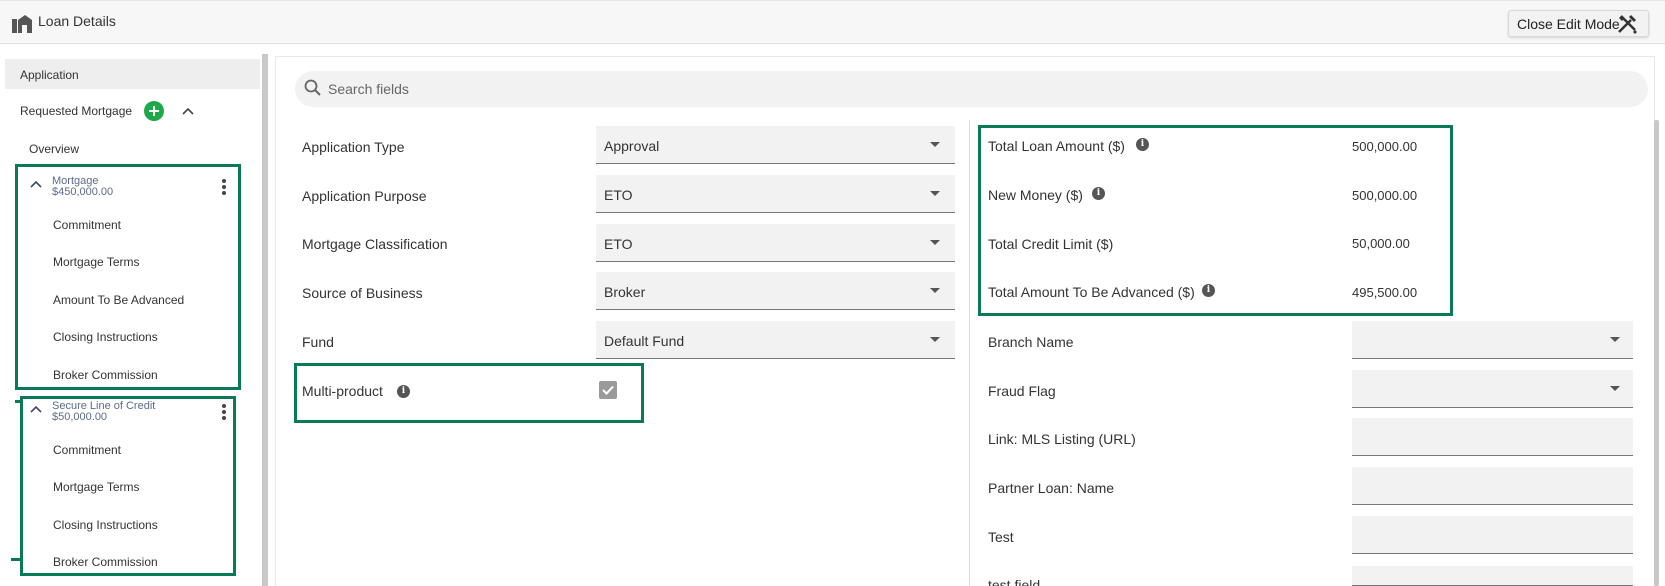 The image size is (1665, 586). I want to click on total-amount-to-be-advanced-value: 495,500.00, so click(1385, 292).